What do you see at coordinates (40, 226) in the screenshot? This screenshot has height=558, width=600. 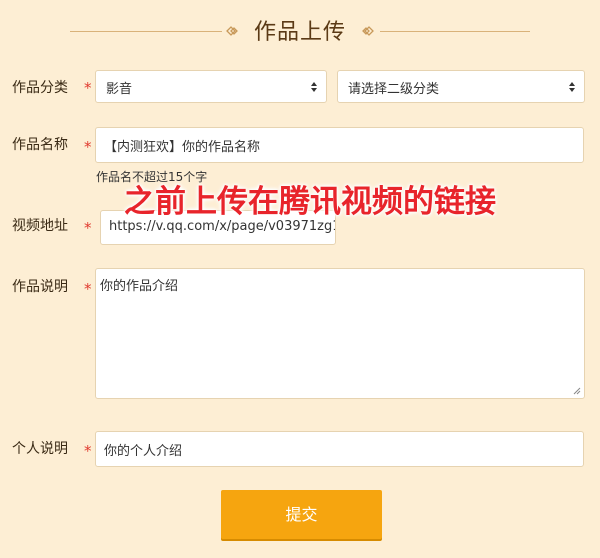 I see `video-label: 视频地址` at bounding box center [40, 226].